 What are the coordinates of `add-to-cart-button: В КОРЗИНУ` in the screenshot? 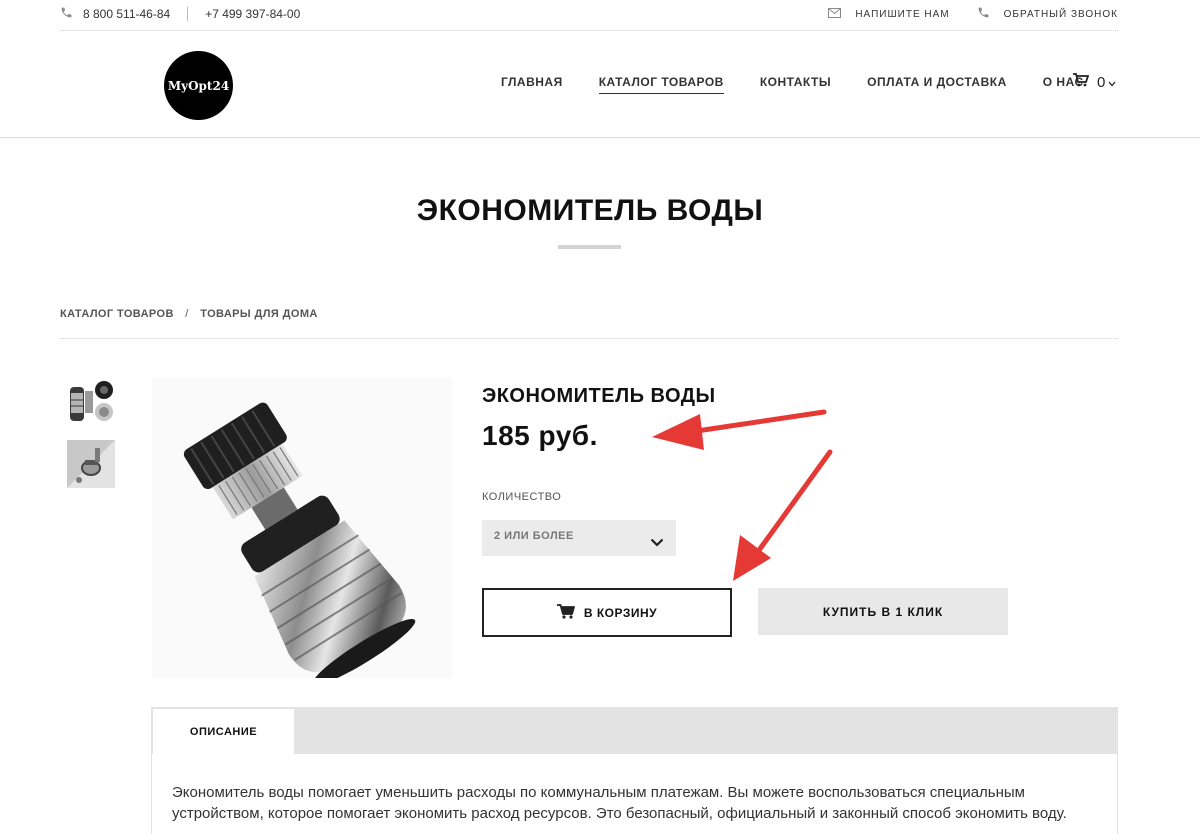 It's located at (607, 612).